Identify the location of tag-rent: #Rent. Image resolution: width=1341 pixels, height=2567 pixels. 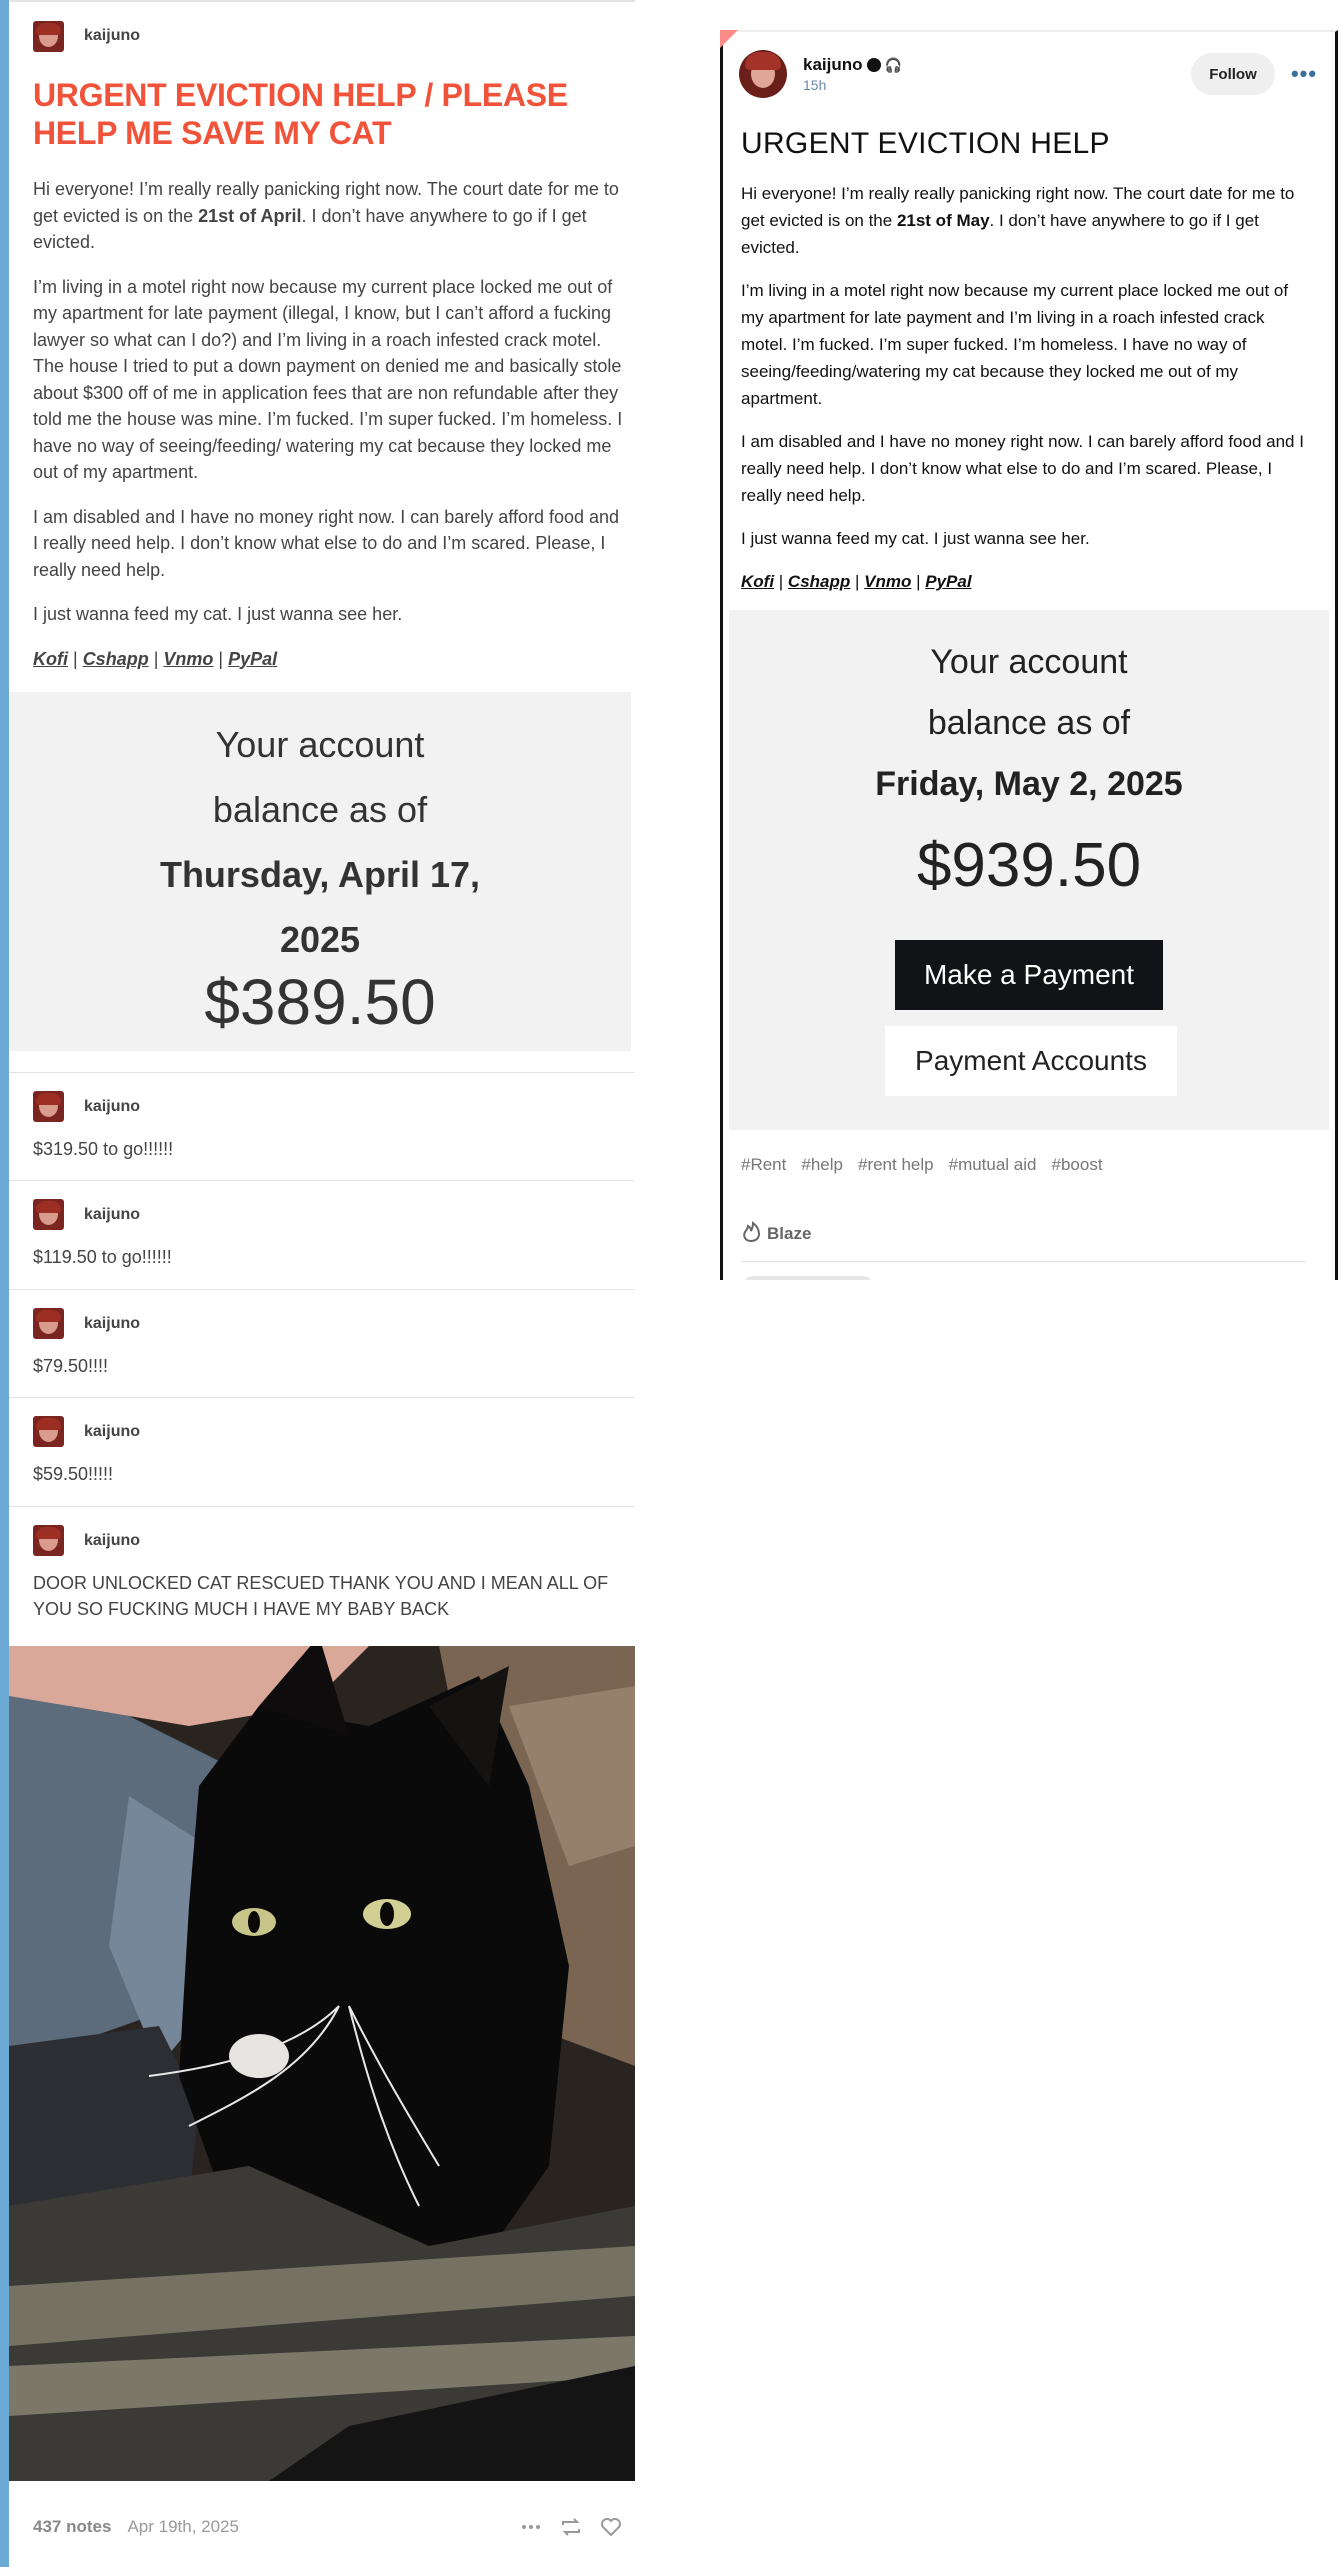
(763, 1165).